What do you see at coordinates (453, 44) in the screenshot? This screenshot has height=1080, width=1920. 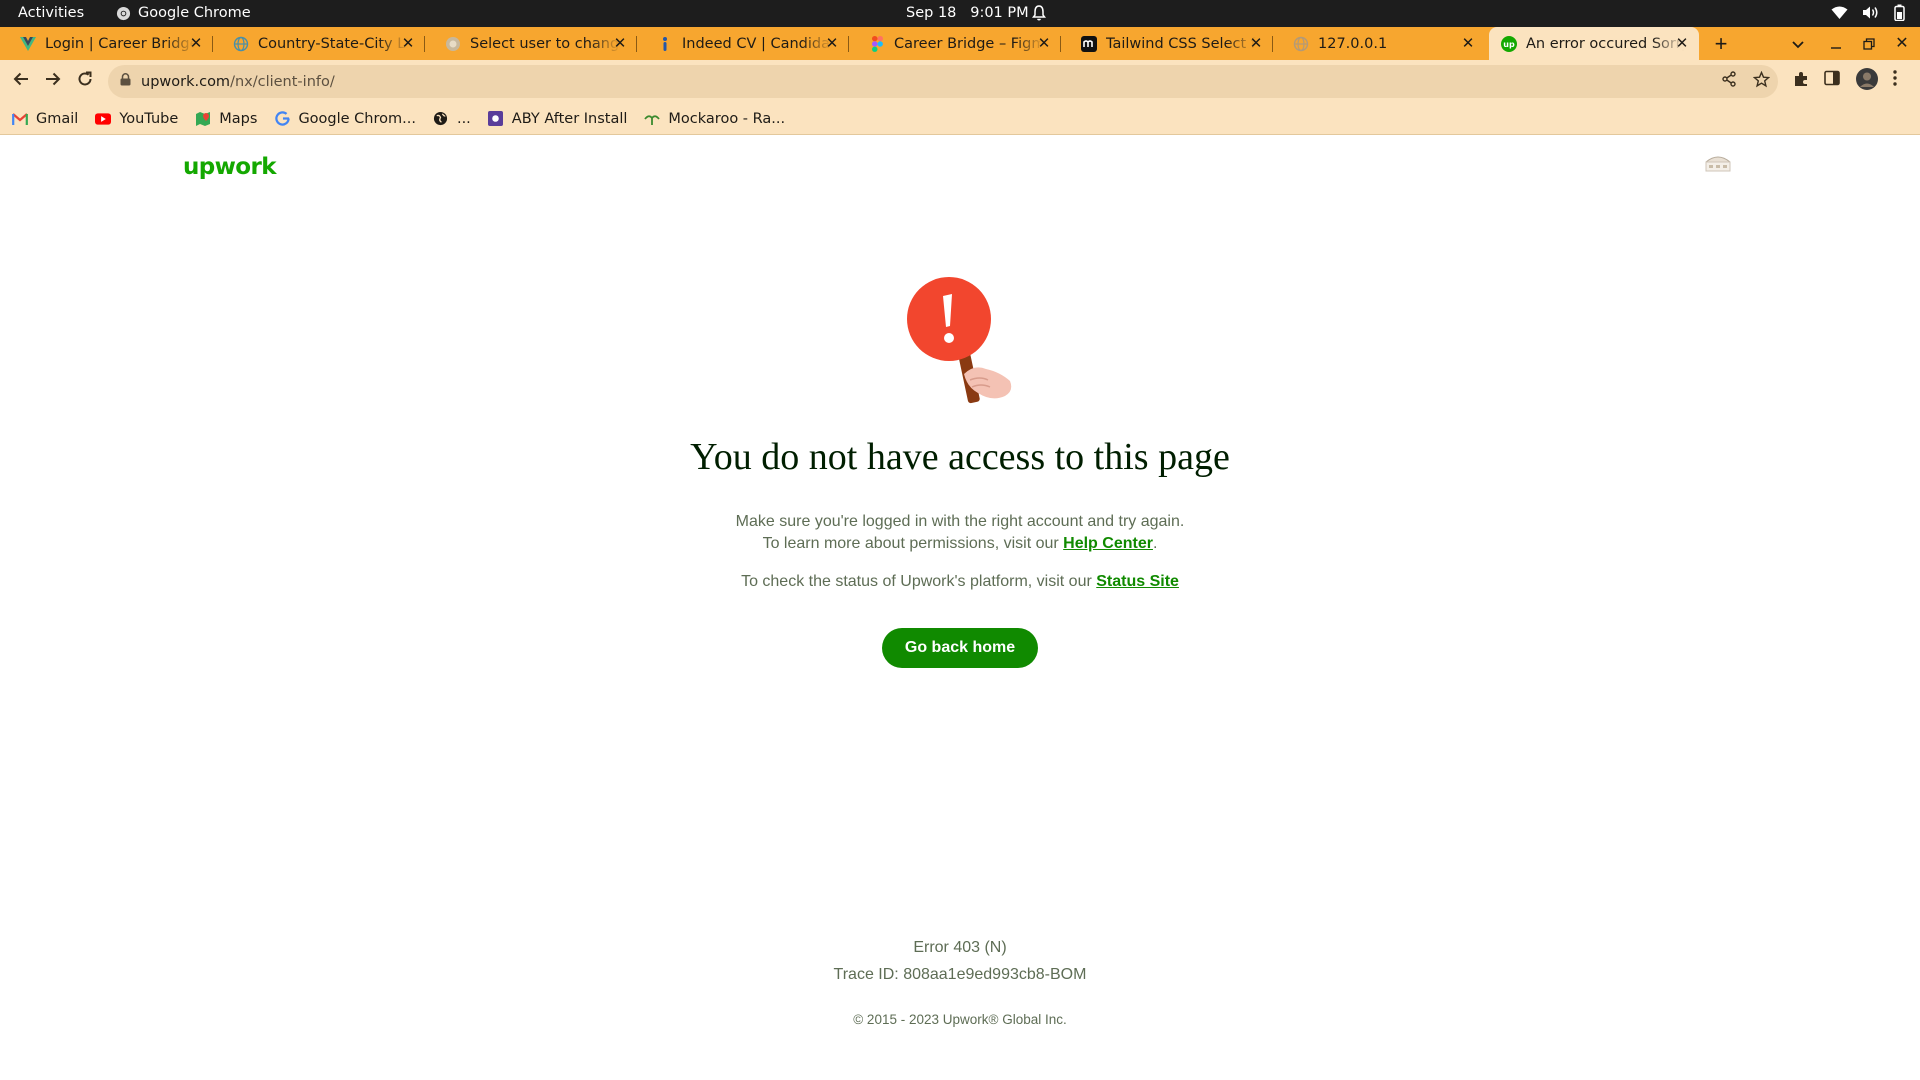 I see `django-icon` at bounding box center [453, 44].